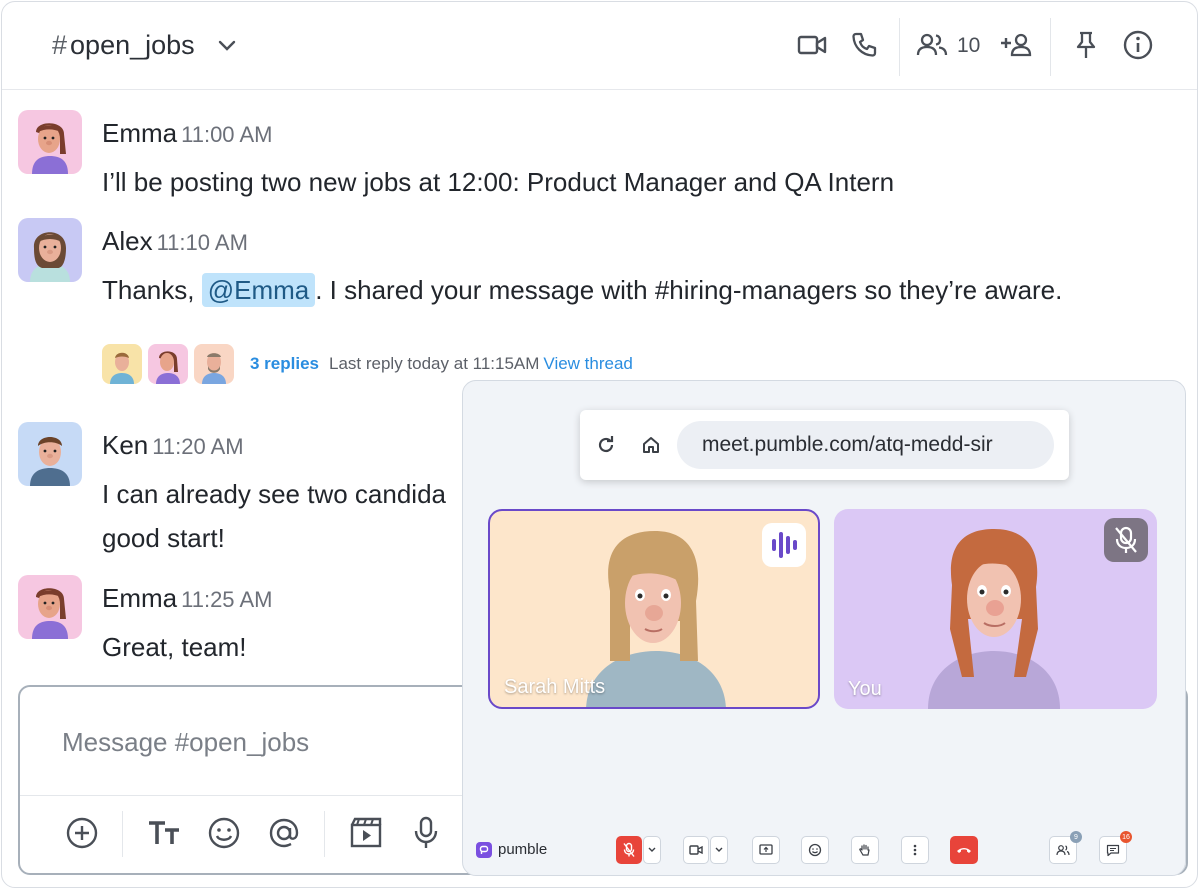 Image resolution: width=1200 pixels, height=890 pixels. I want to click on message-header: Alex 11:10 AM, so click(175, 241).